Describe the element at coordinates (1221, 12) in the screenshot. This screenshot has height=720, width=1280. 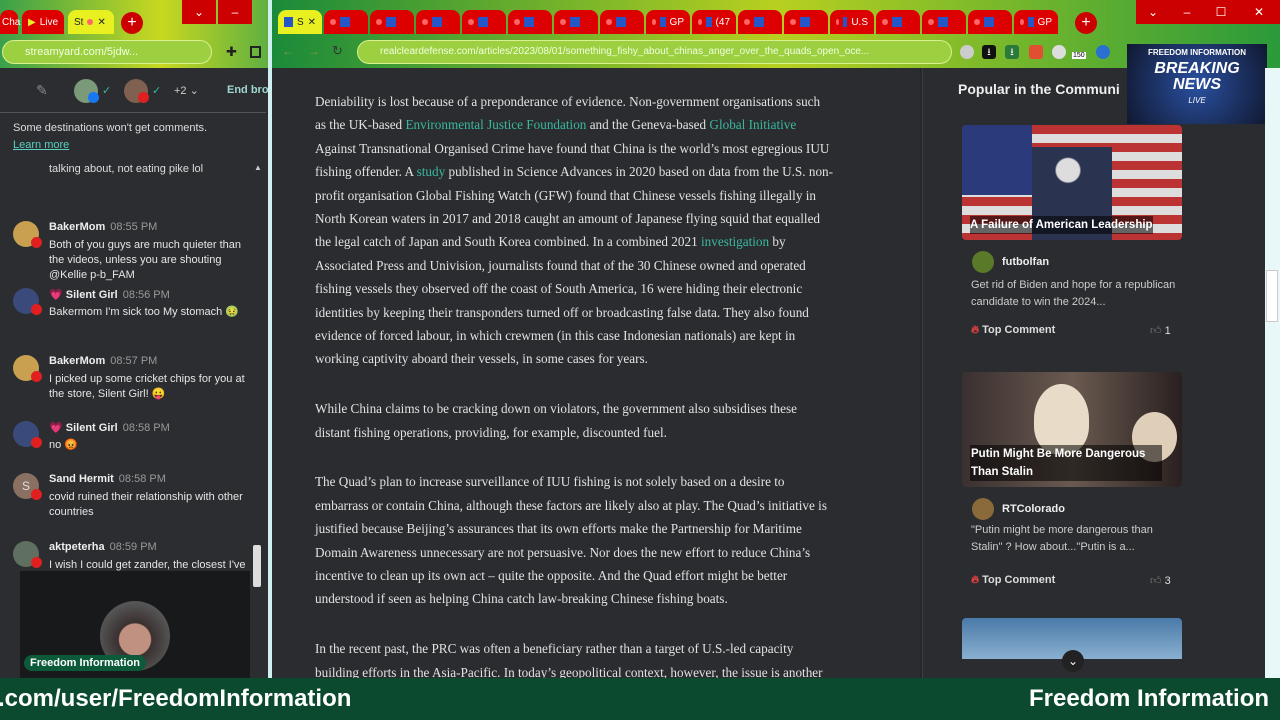
I see `maximize-button: ☐` at that location.